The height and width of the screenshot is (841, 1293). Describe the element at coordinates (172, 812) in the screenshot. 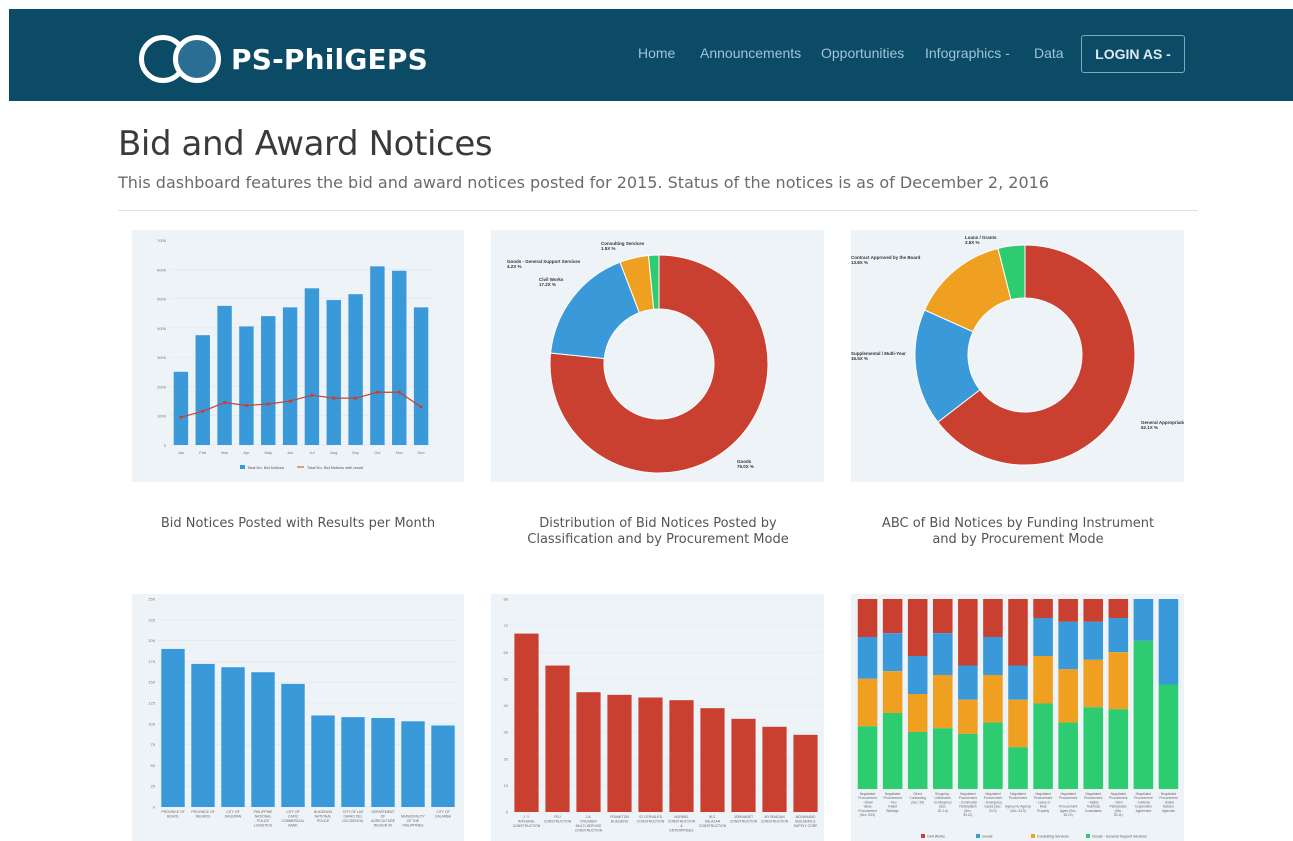

I see `x-tick-label: PROVINCE OF` at that location.